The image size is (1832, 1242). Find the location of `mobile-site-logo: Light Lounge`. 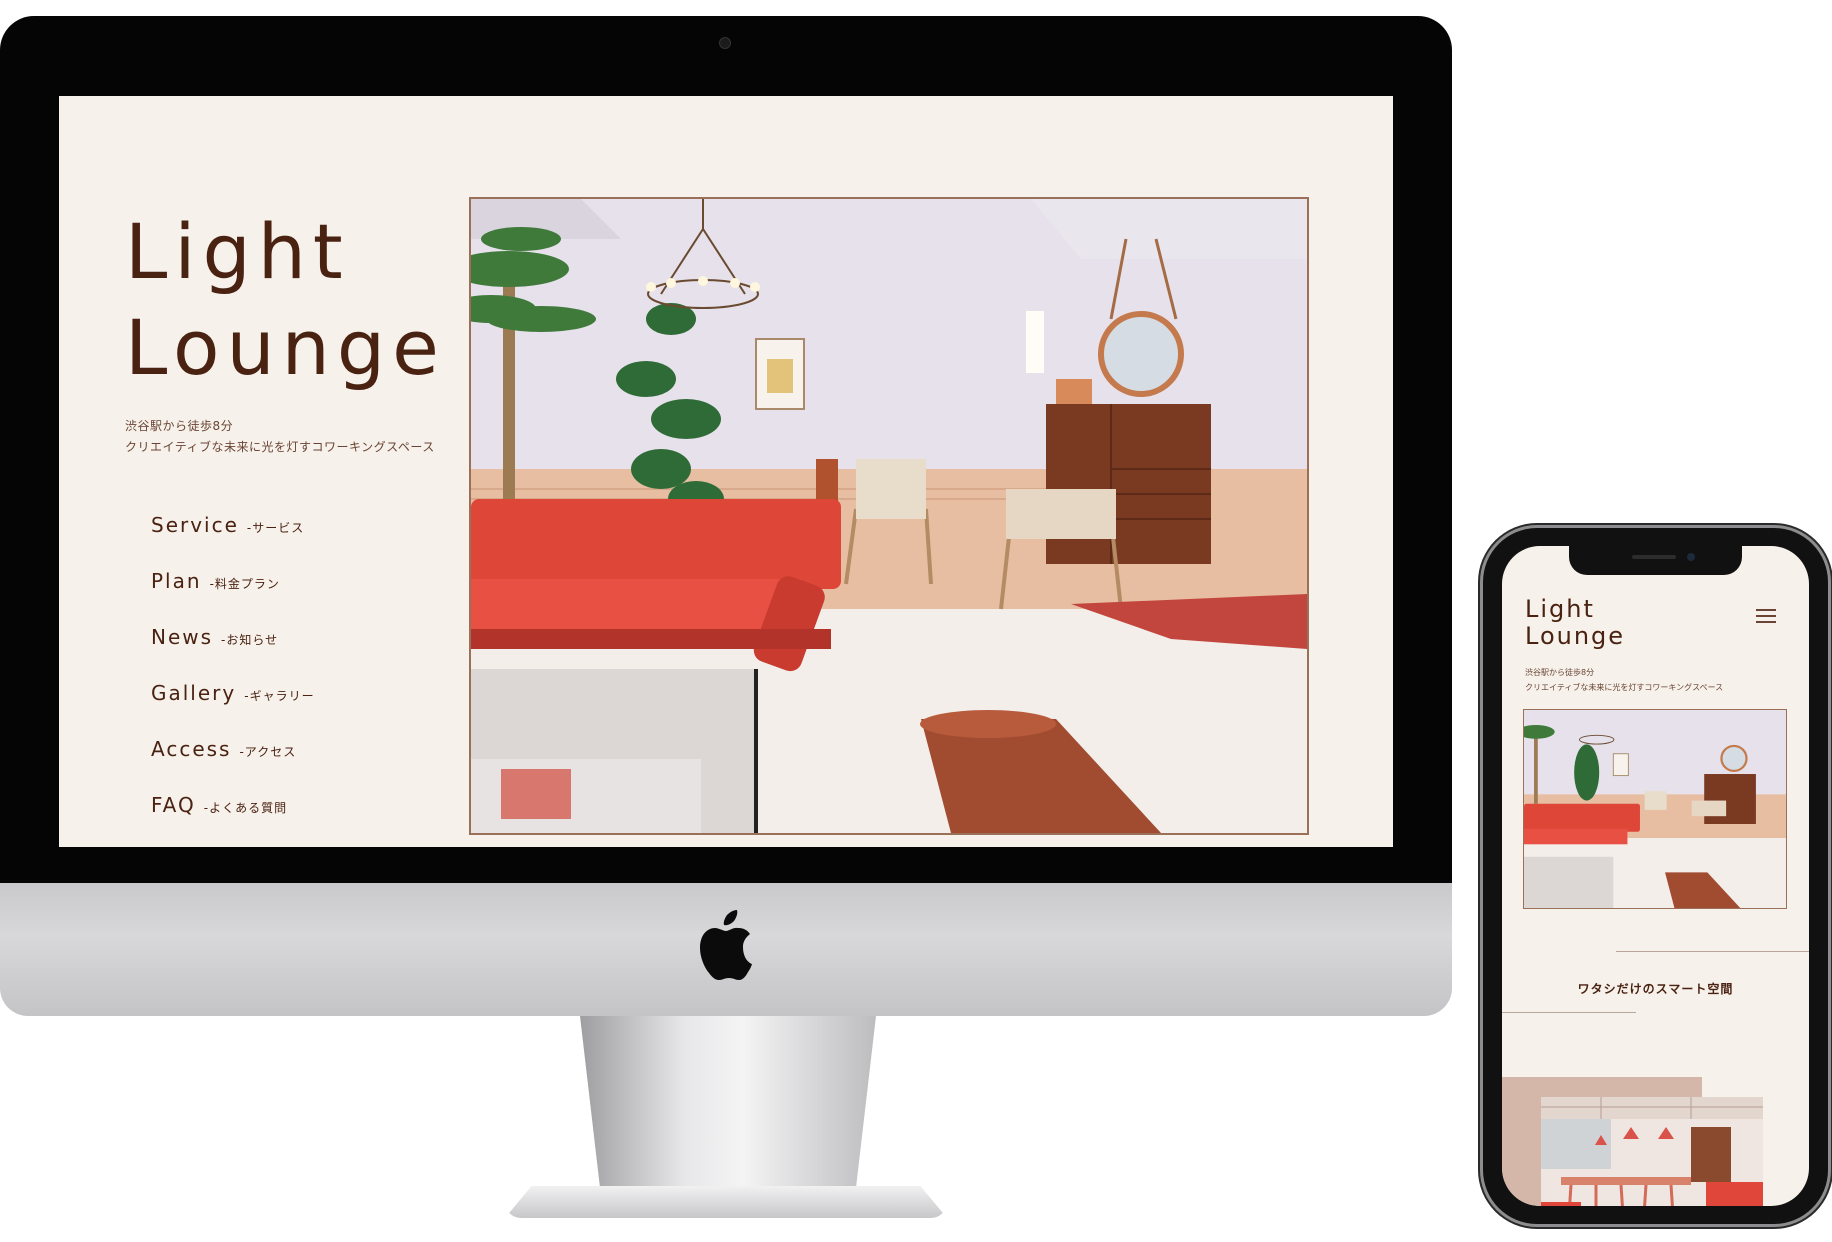

mobile-site-logo: Light Lounge is located at coordinates (1575, 623).